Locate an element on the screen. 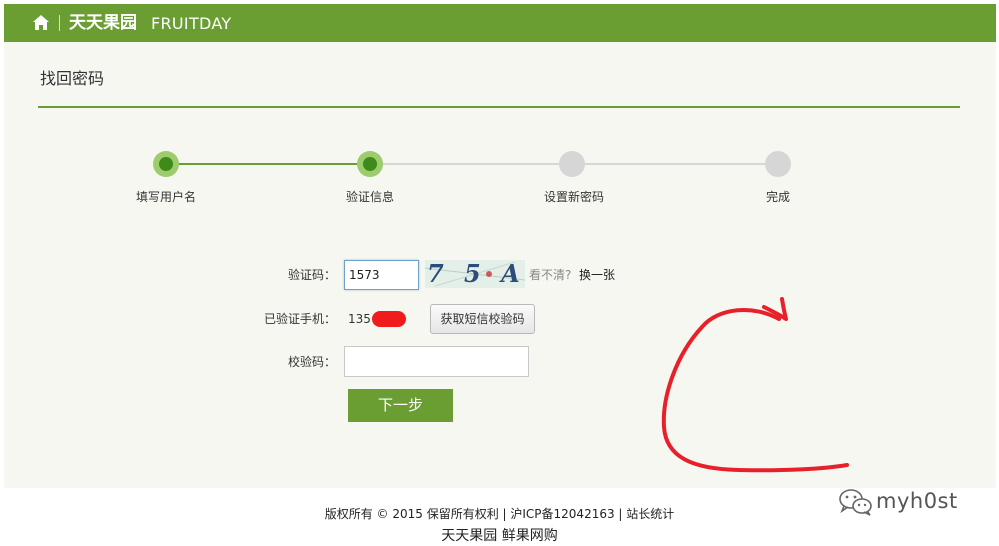 The height and width of the screenshot is (546, 999). footer-brand-line: 天天果园 鲜果网购 is located at coordinates (499, 536).